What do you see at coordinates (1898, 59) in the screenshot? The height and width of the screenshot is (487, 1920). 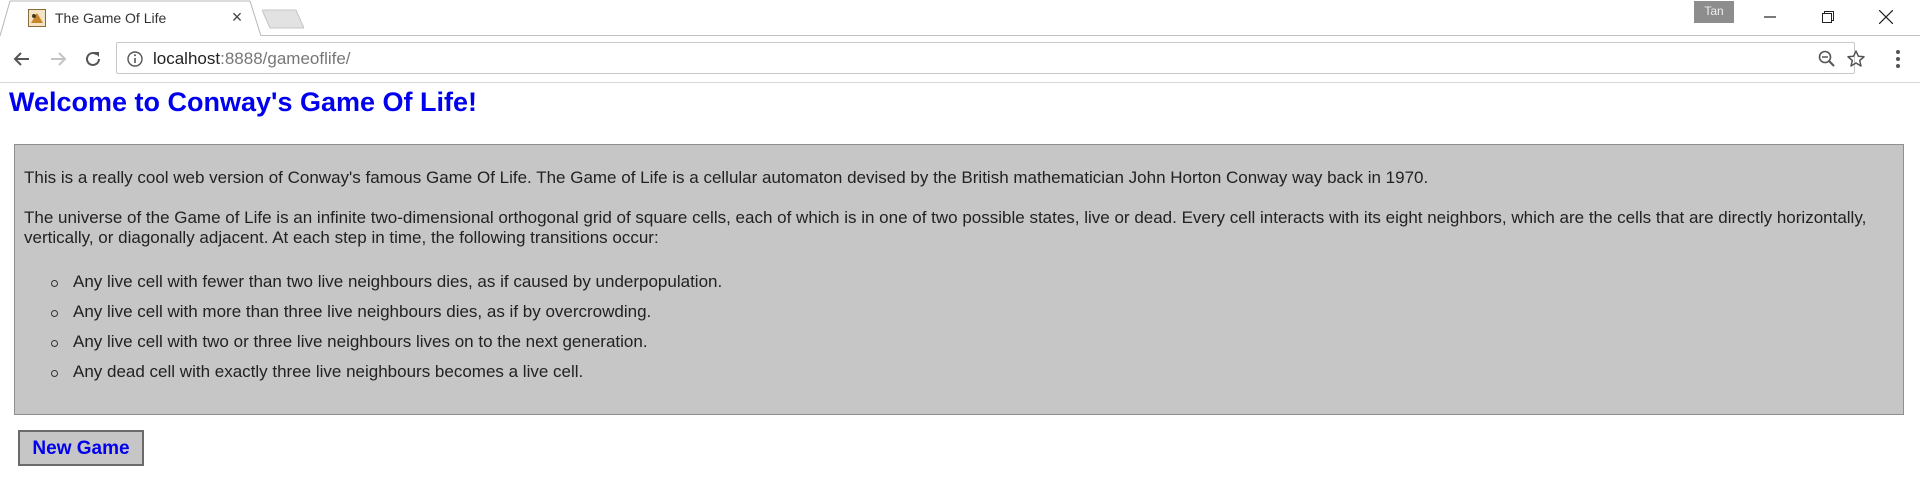 I see `kebab-menu-icon` at bounding box center [1898, 59].